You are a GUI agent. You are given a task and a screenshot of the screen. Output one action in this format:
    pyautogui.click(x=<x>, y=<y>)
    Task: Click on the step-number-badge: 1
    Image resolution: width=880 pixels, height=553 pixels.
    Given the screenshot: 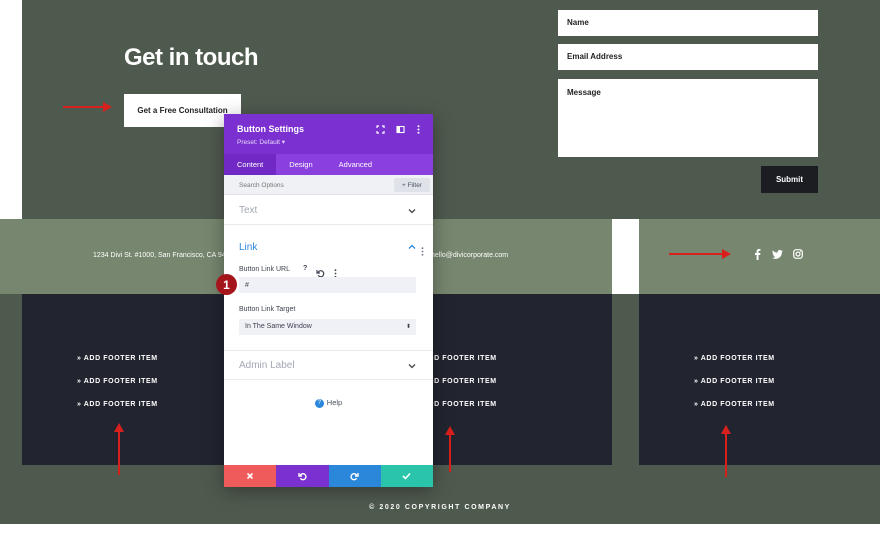 What is the action you would take?
    pyautogui.click(x=226, y=284)
    